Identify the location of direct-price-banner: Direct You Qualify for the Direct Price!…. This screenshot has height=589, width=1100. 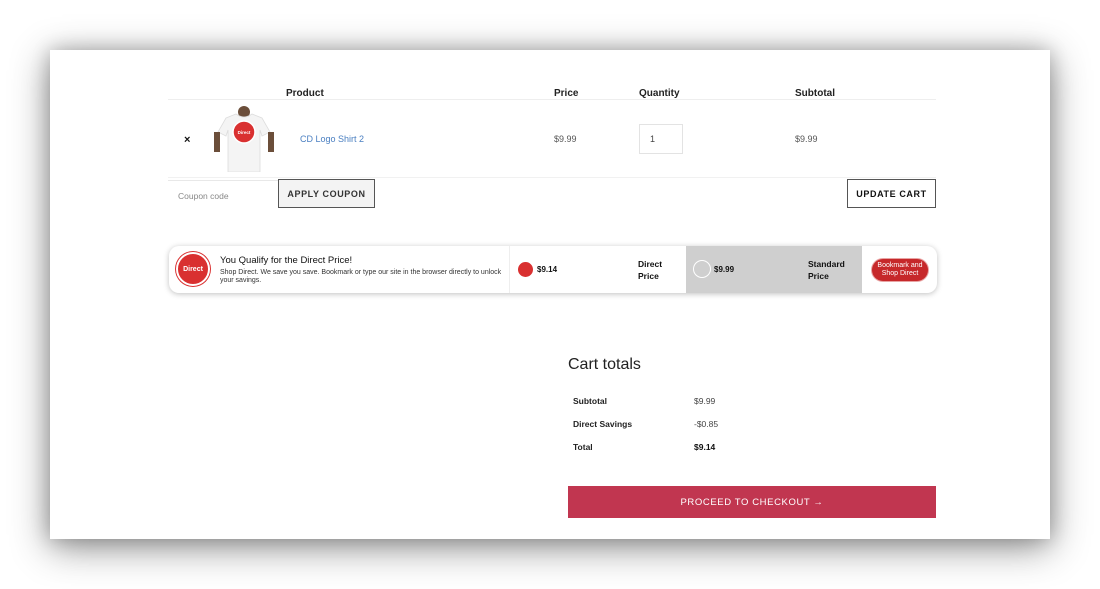
(553, 269).